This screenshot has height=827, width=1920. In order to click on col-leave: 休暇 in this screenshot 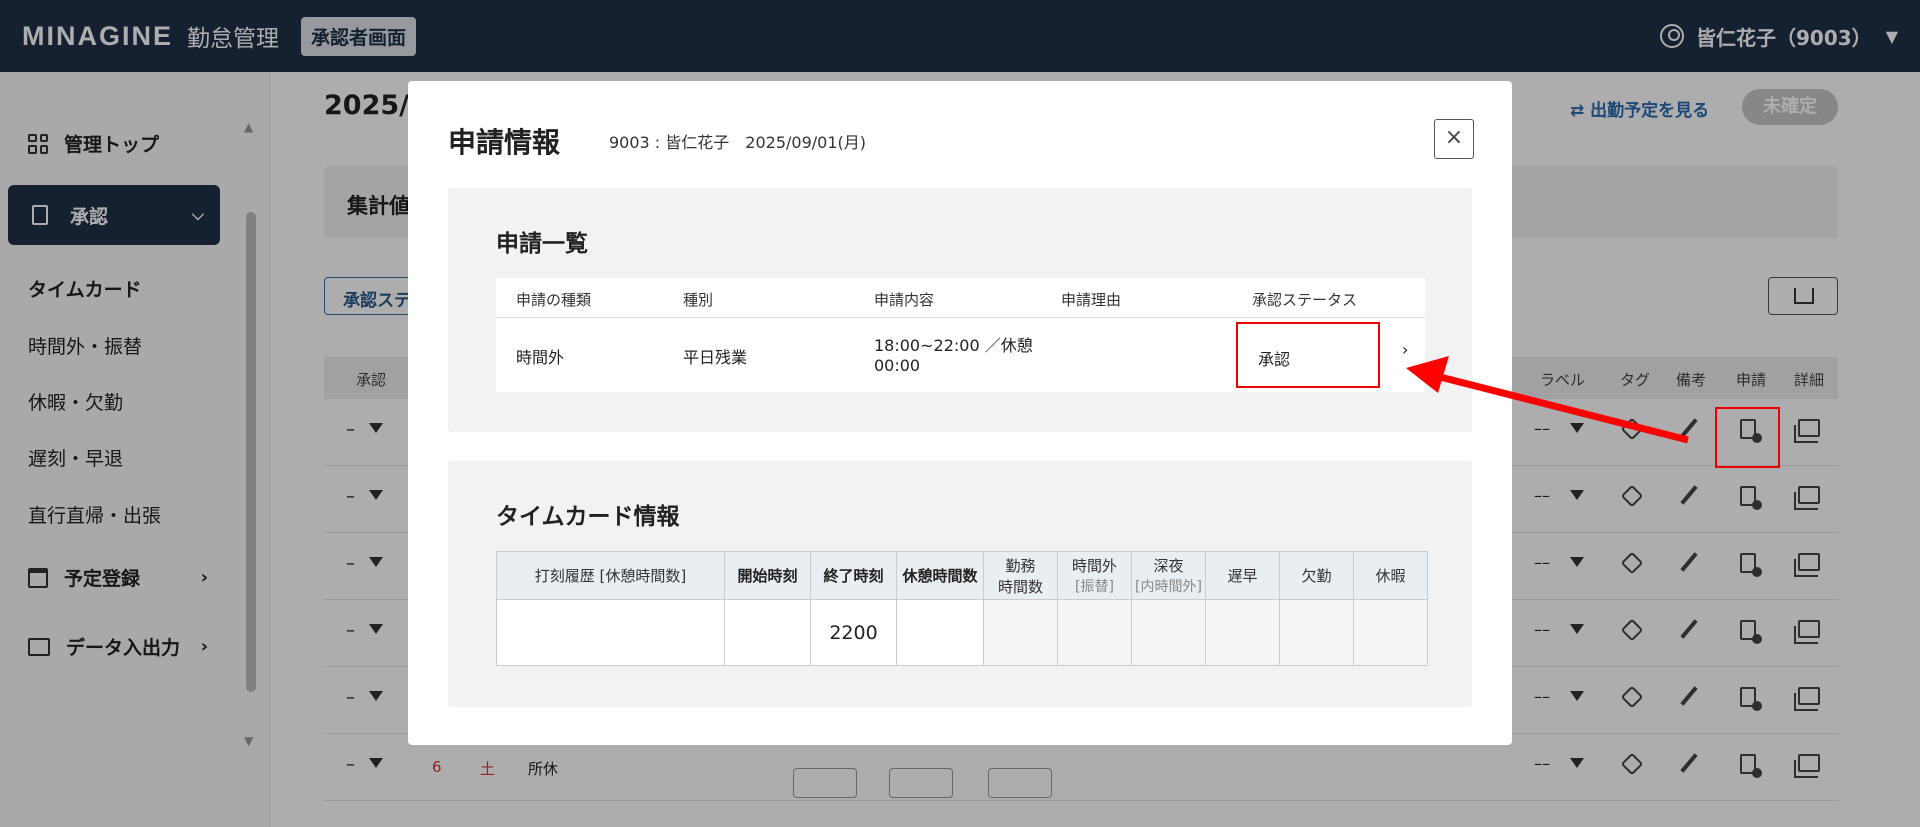, I will do `click(1390, 575)`.